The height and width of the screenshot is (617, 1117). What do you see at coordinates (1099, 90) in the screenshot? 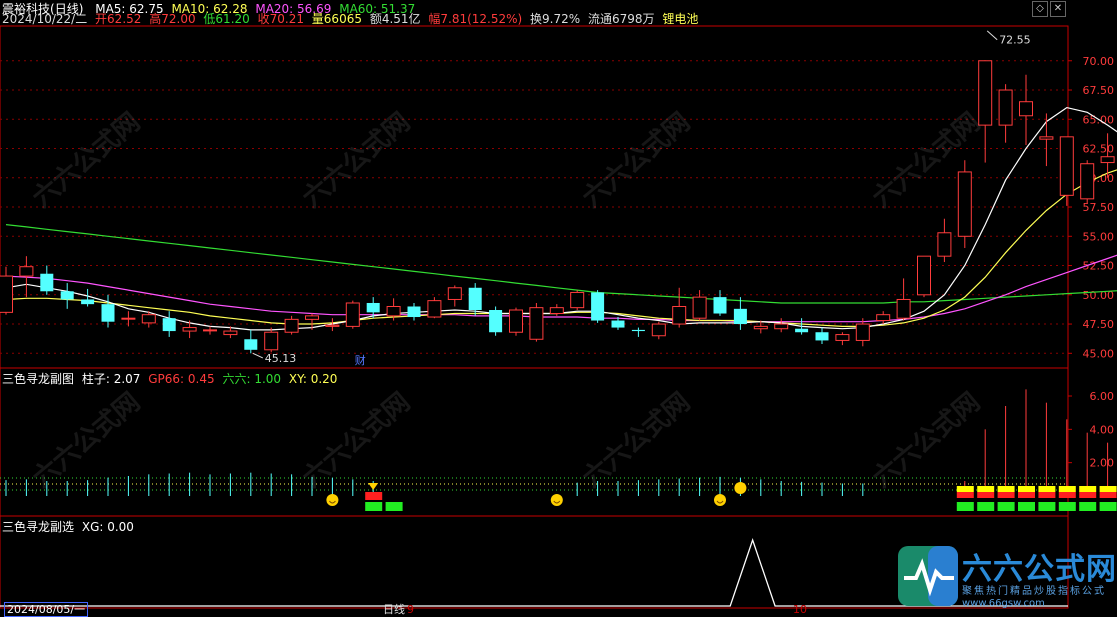
I see `price-tick-label: 67.50` at bounding box center [1099, 90].